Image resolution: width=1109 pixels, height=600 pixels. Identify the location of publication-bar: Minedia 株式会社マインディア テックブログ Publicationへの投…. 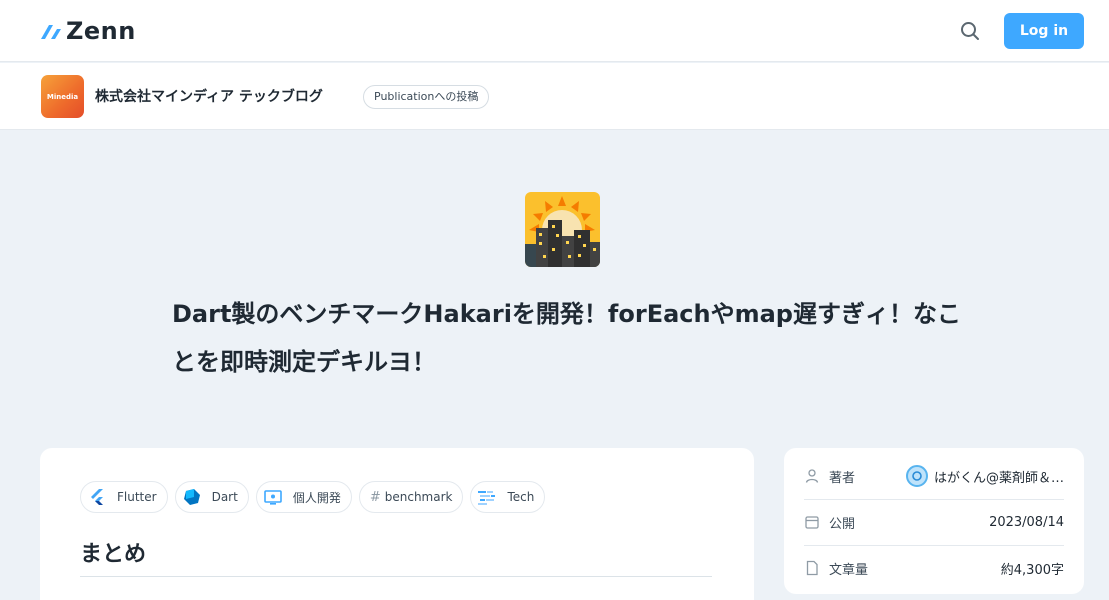
(554, 96).